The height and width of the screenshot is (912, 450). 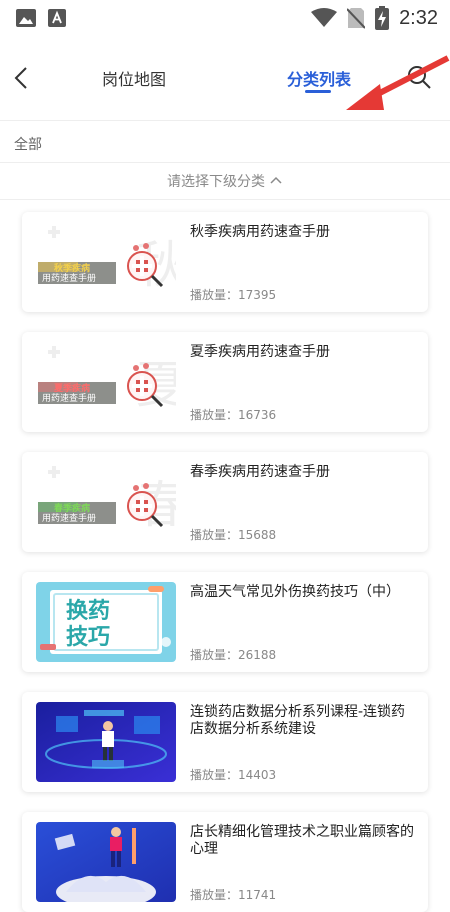 What do you see at coordinates (225, 262) in the screenshot?
I see `course-card: 秋 秋季疾病 用药速查手册 秋季疾病用药速查手册 播放量：17395` at bounding box center [225, 262].